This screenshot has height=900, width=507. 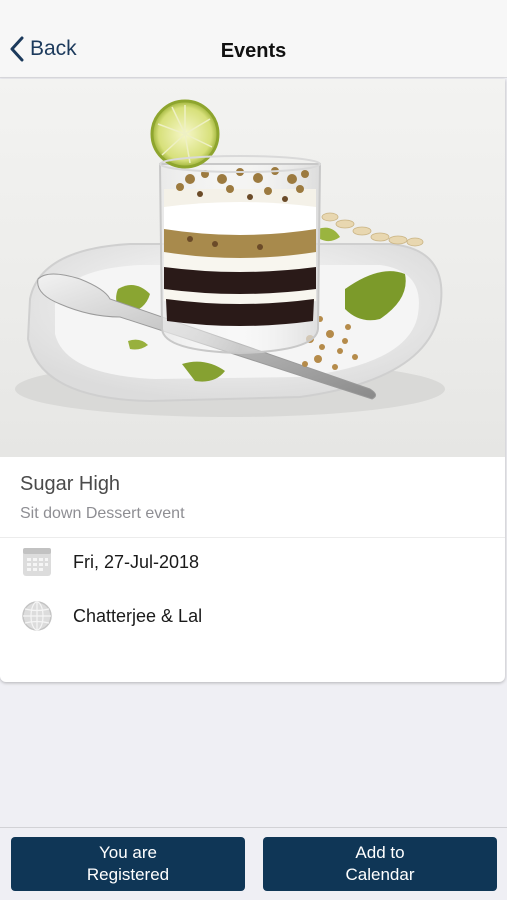 What do you see at coordinates (128, 852) in the screenshot?
I see `registered-label-line1: You are` at bounding box center [128, 852].